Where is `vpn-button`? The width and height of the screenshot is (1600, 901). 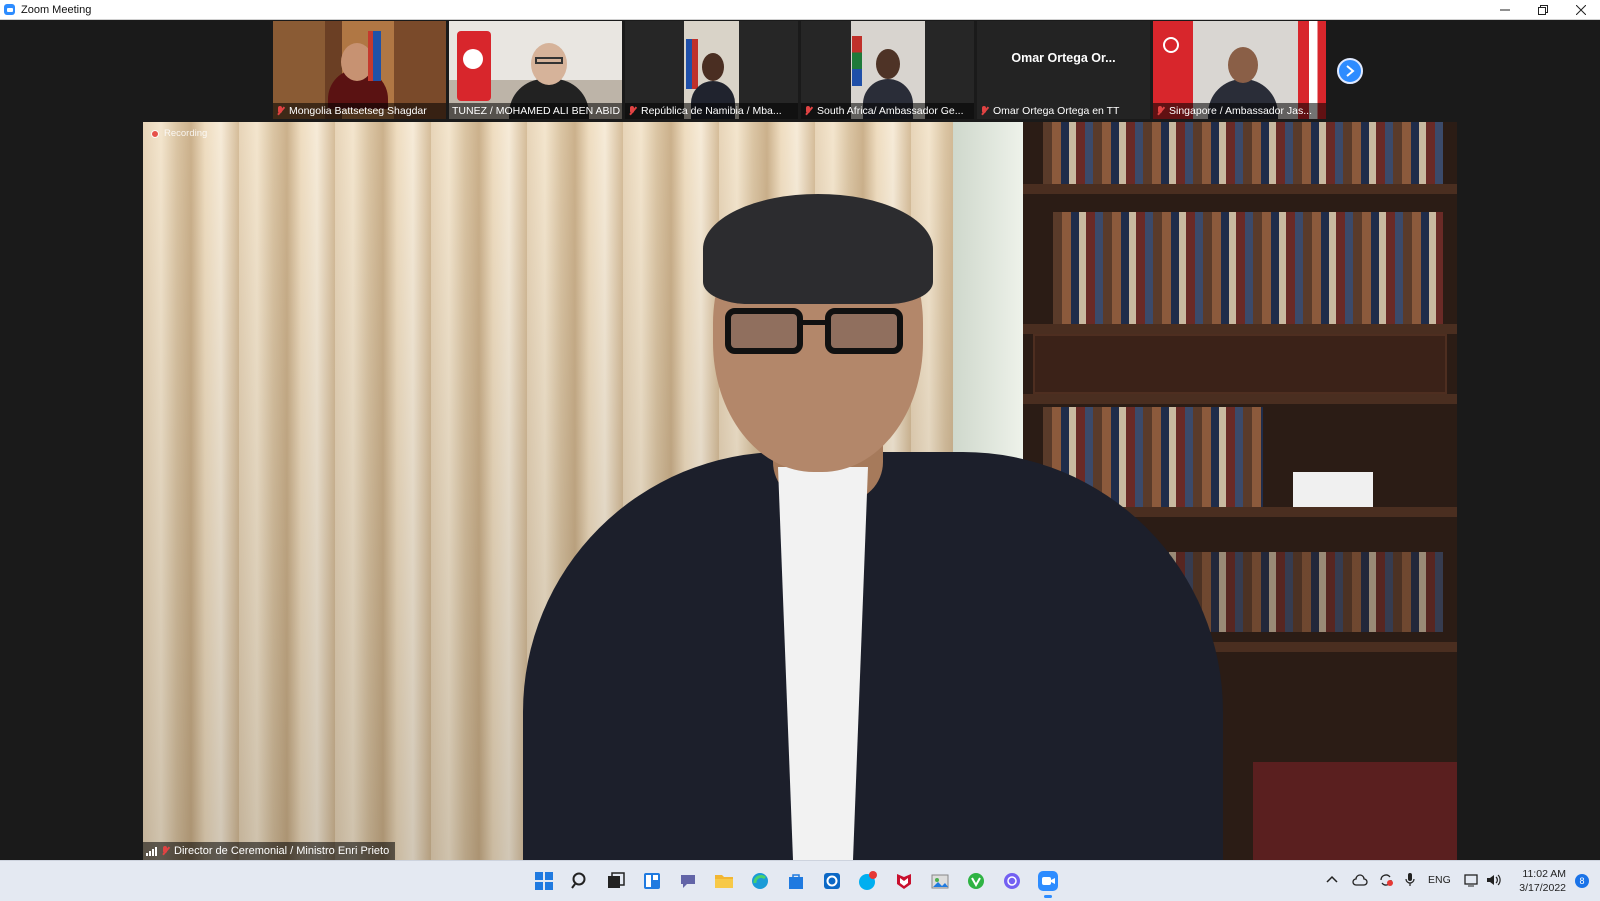
vpn-button is located at coordinates (976, 881).